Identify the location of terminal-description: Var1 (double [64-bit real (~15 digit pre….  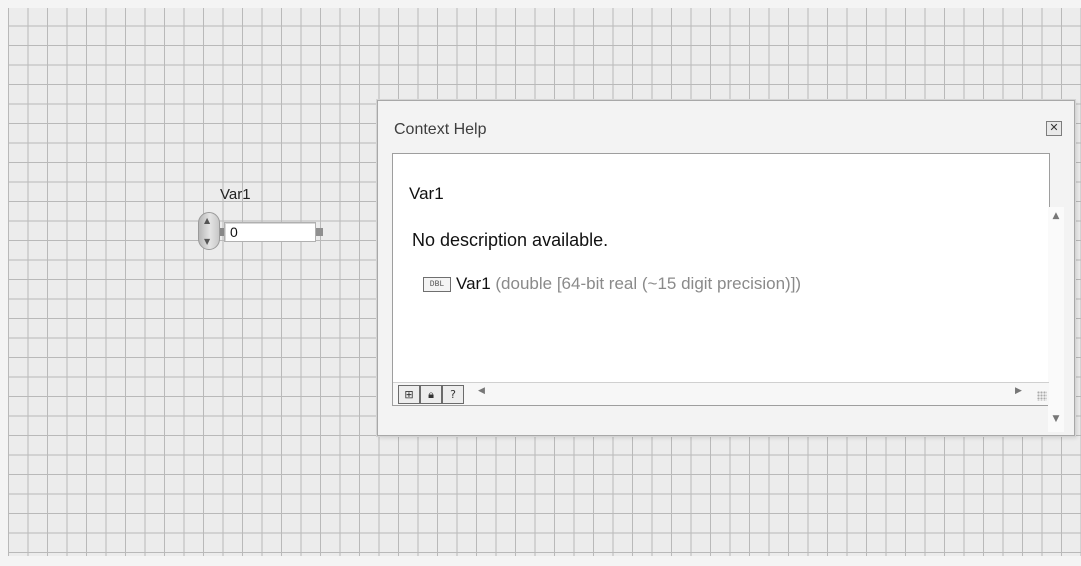
(628, 284).